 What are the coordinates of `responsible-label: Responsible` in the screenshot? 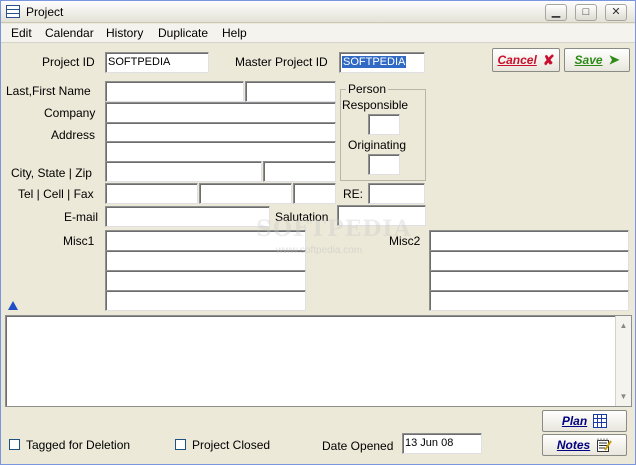 It's located at (375, 105).